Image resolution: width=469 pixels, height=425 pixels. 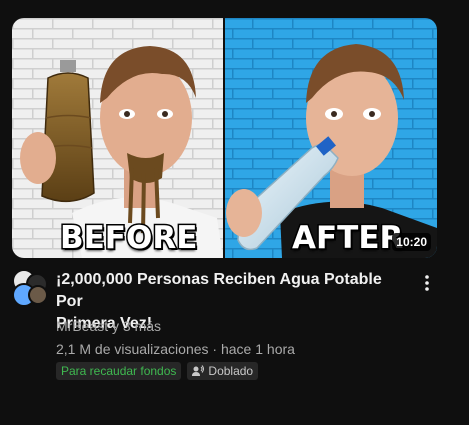 I want to click on vertical-ellipsis-icon, so click(x=427, y=283).